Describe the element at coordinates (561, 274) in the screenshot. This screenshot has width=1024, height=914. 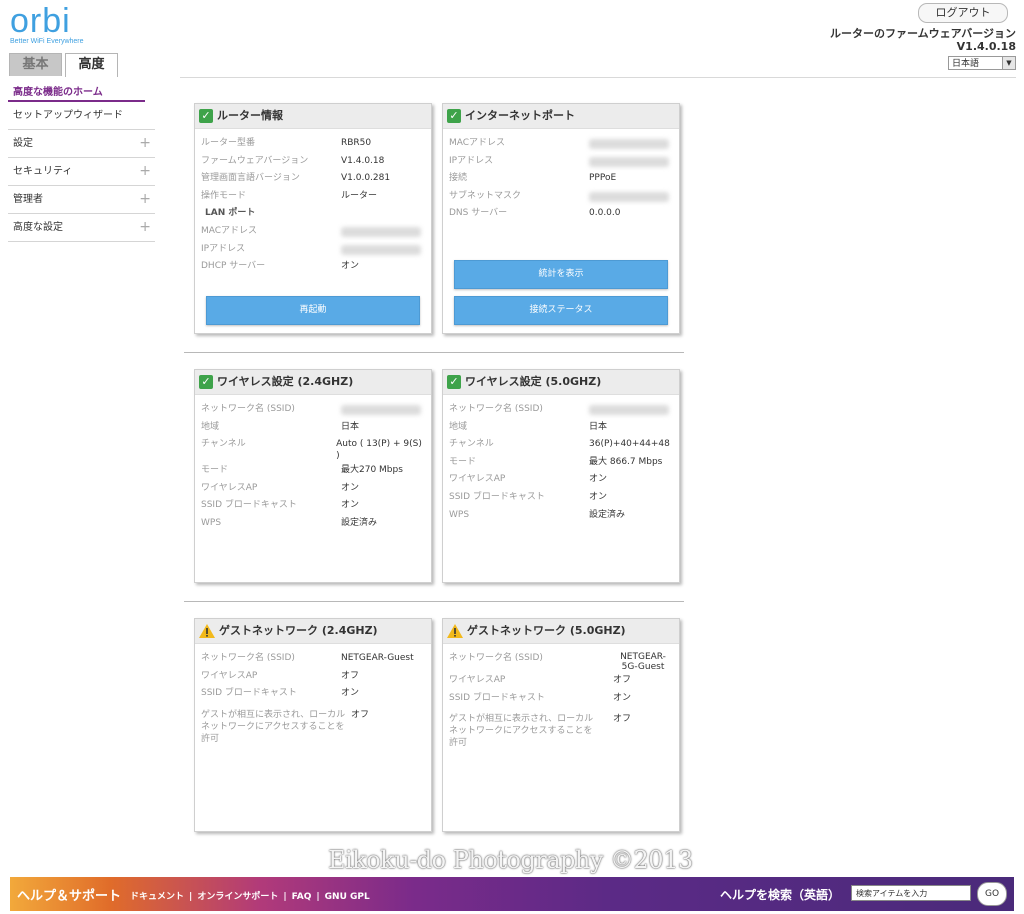
I see `show-statistics-button: 統計を表示` at that location.